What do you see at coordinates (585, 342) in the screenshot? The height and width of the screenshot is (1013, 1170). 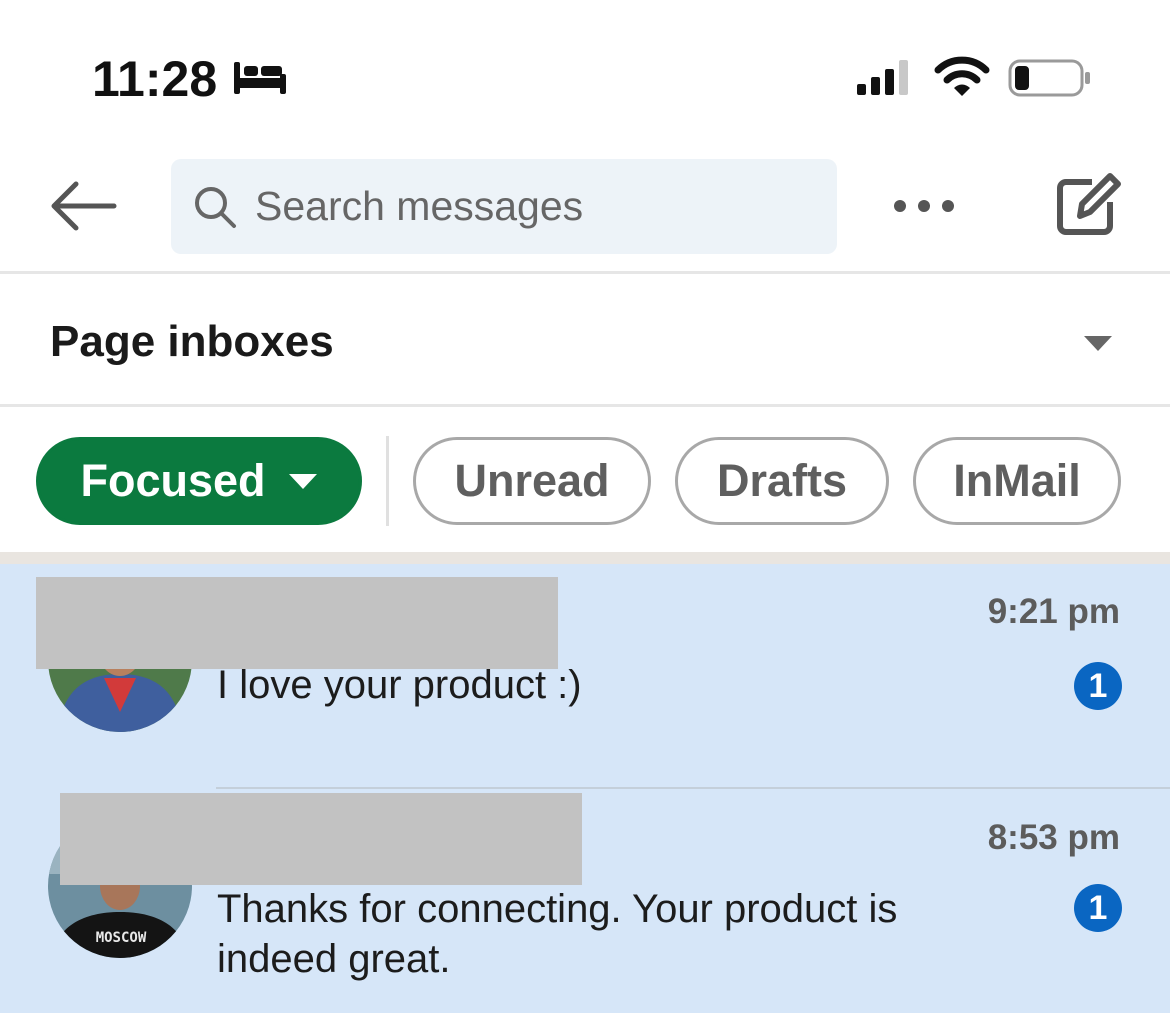 I see `page-inboxes-selector: Page inboxes` at bounding box center [585, 342].